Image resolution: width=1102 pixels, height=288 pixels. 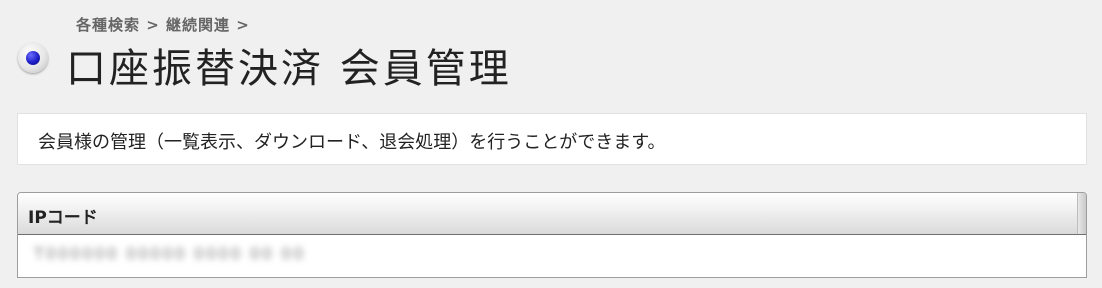 I want to click on page-title: 口座振替決済 会員管理, so click(x=289, y=69).